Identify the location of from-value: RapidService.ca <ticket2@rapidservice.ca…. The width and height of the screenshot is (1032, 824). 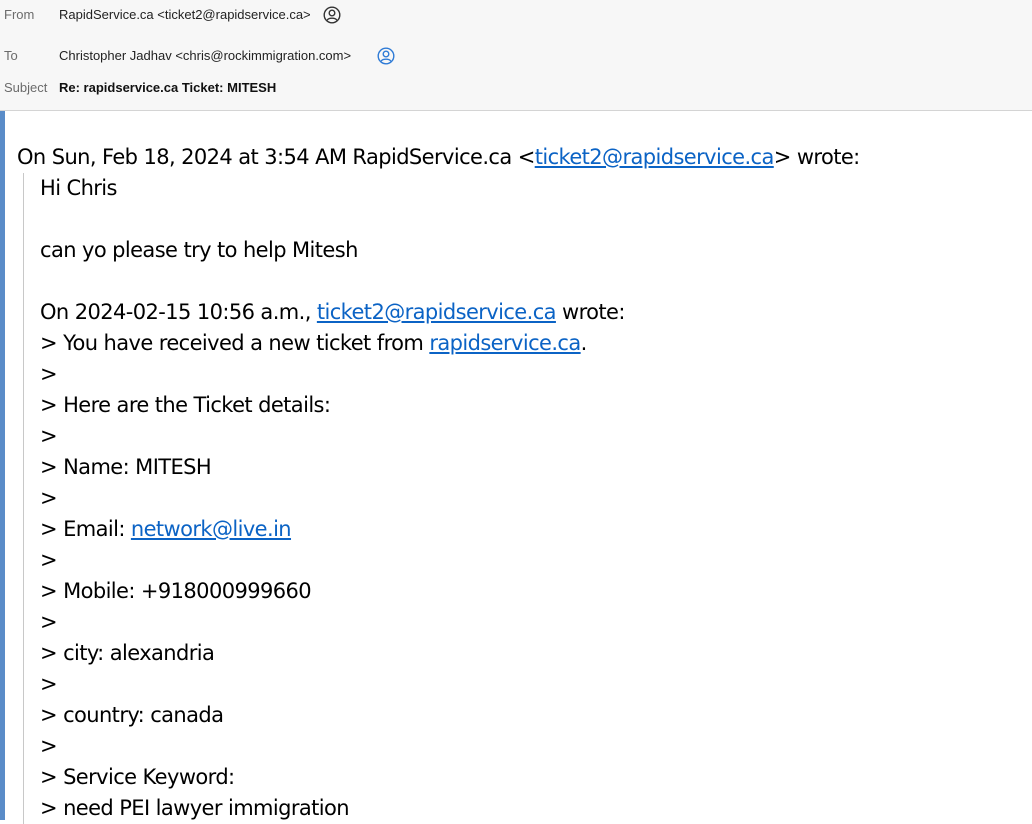
(185, 15).